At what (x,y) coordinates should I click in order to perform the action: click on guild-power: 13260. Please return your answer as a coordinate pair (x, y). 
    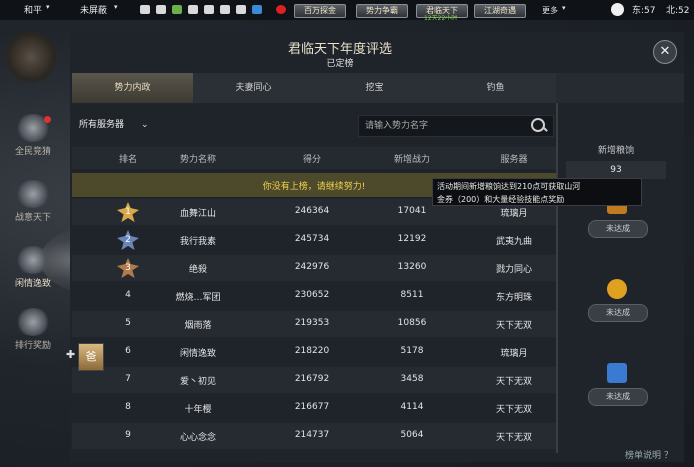
    Looking at the image, I should click on (412, 267).